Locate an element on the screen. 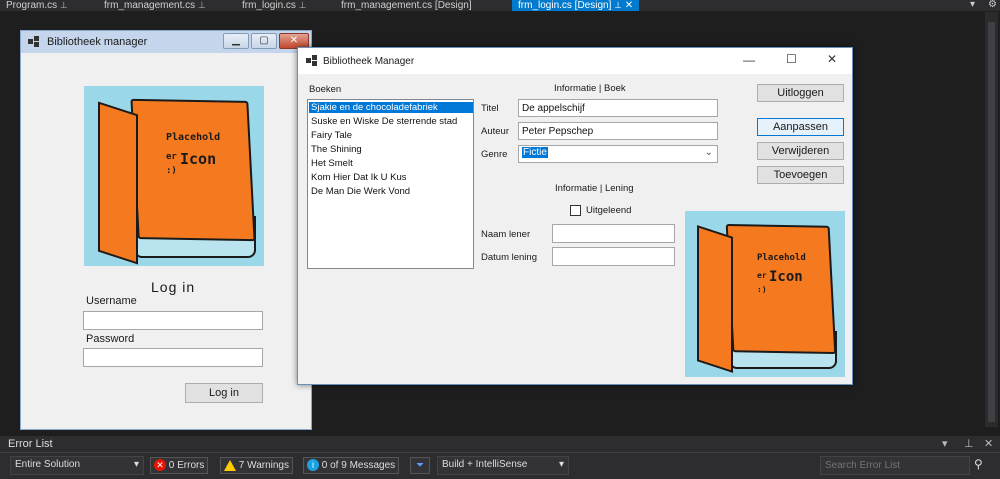 The width and height of the screenshot is (1000, 479). build-filter-select: Build + IntelliSense ▾ is located at coordinates (503, 465).